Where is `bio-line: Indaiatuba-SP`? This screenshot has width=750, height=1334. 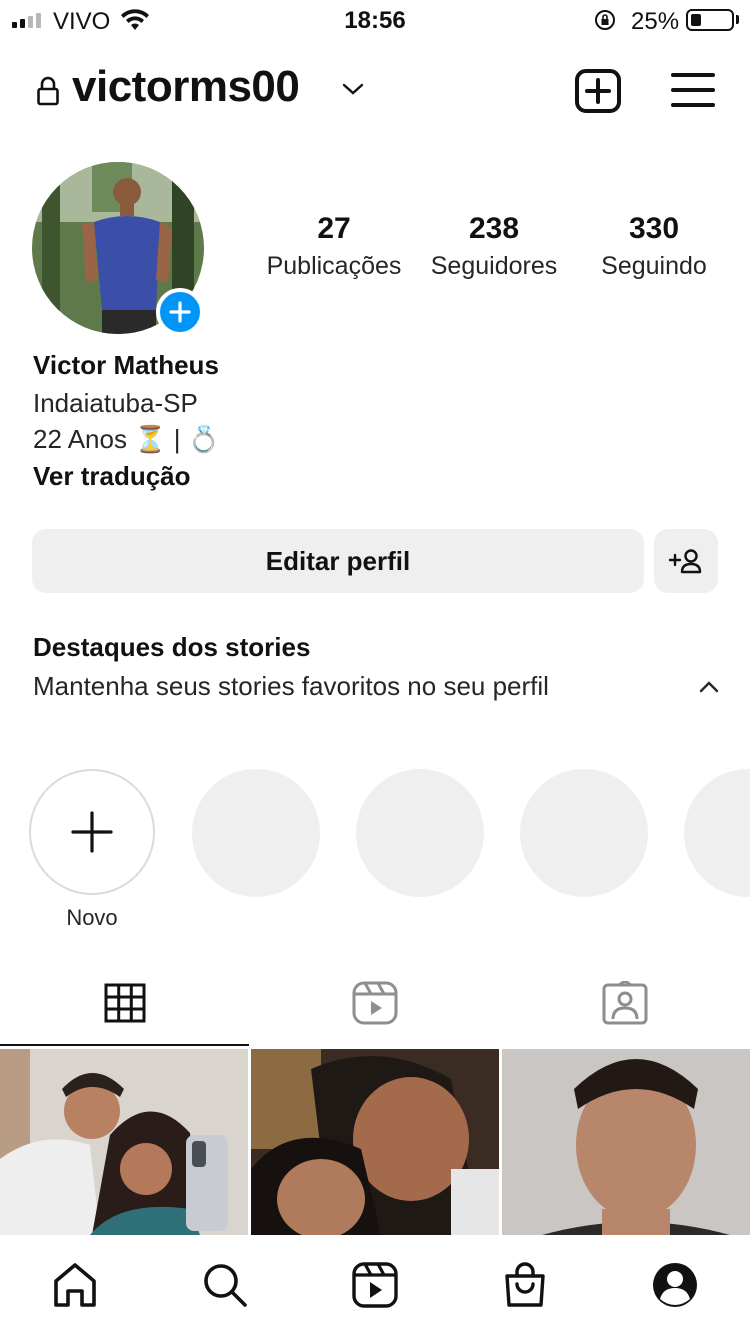
bio-line: Indaiatuba-SP is located at coordinates (115, 403).